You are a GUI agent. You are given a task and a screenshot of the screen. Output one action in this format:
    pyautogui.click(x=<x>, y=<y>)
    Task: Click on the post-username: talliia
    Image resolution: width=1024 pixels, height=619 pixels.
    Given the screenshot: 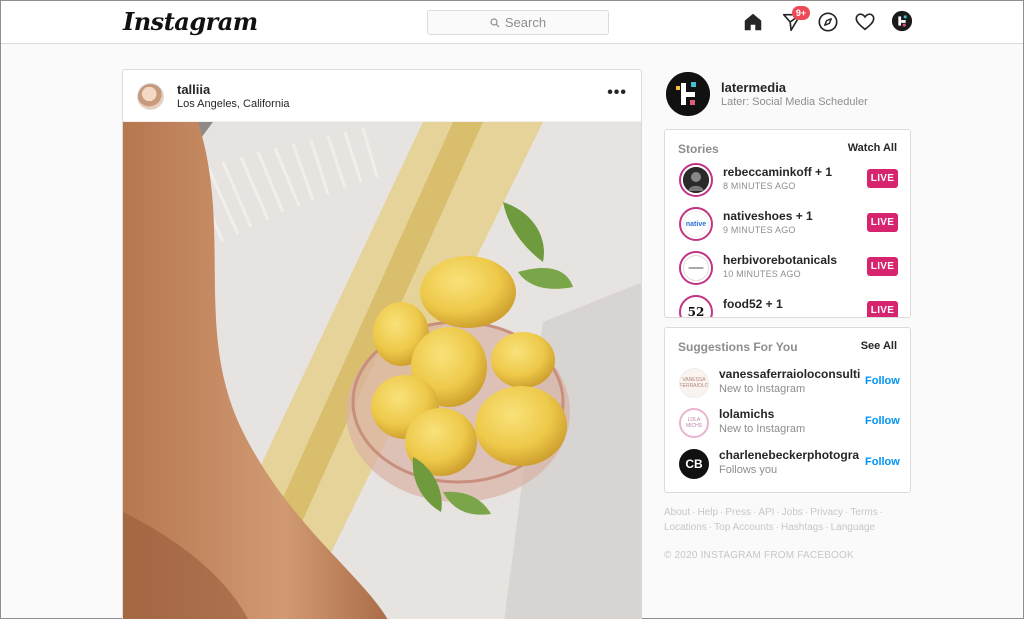 What is the action you would take?
    pyautogui.click(x=193, y=89)
    